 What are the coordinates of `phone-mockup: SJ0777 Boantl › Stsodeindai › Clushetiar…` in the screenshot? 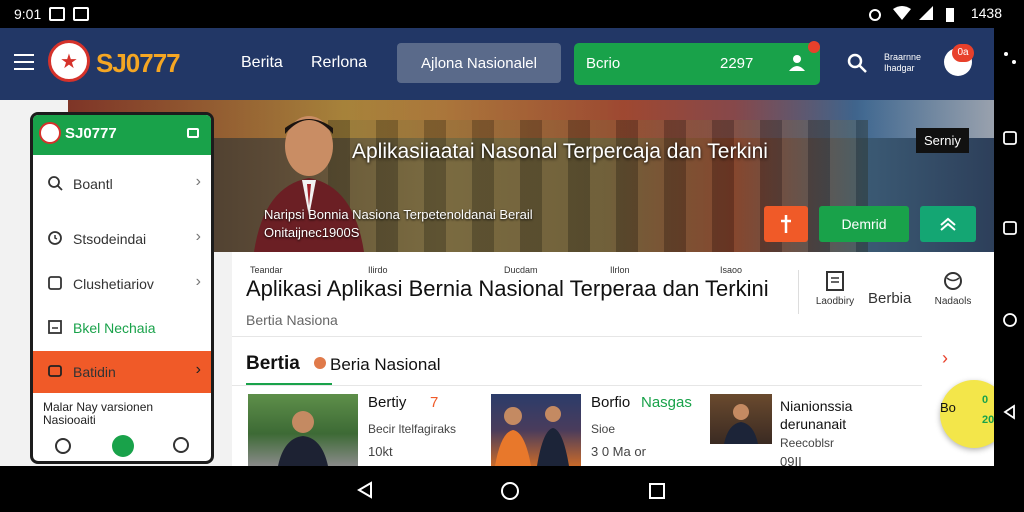 It's located at (122, 288).